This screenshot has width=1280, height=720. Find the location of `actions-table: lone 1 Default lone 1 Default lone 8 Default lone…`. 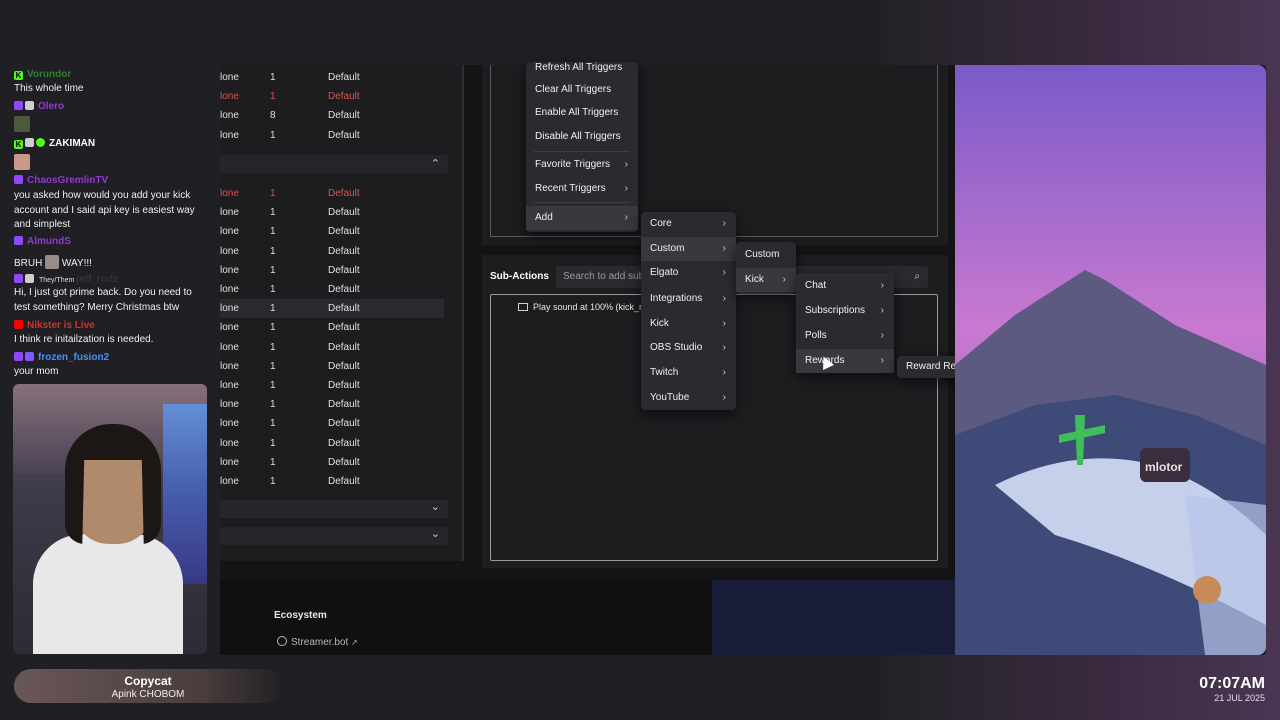

actions-table: lone 1 Default lone 1 Default lone 8 Default lone… is located at coordinates (342, 313).